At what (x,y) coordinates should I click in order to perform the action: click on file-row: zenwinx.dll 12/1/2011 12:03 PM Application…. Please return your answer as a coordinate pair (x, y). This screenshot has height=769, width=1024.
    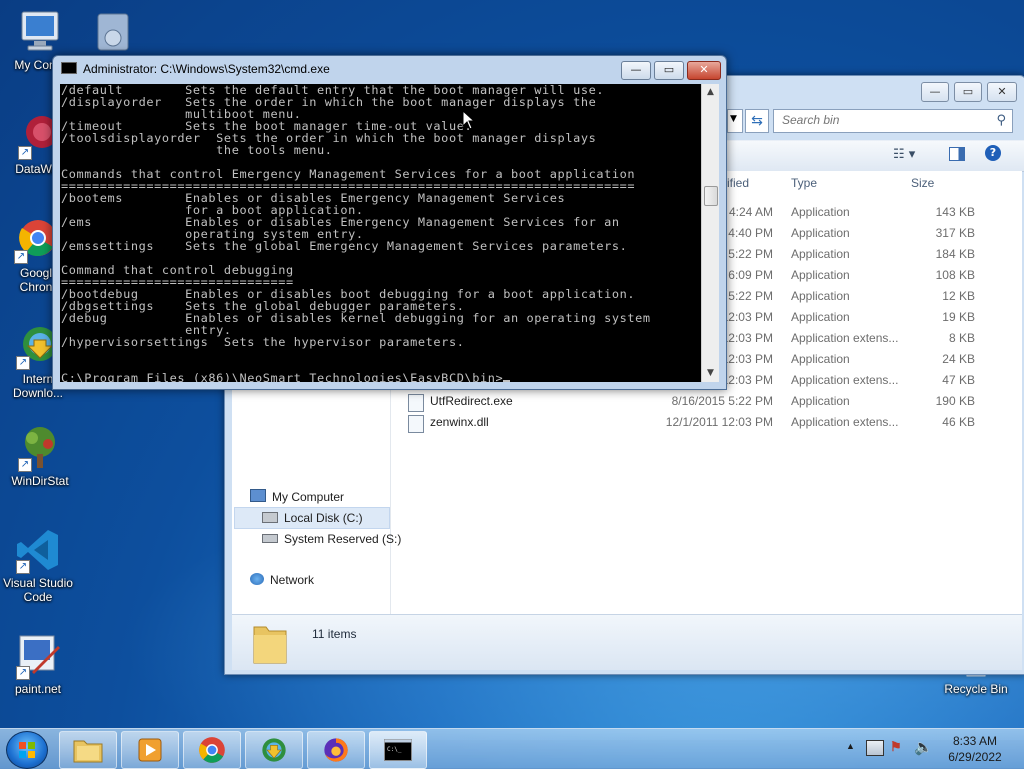
    Looking at the image, I should click on (706, 422).